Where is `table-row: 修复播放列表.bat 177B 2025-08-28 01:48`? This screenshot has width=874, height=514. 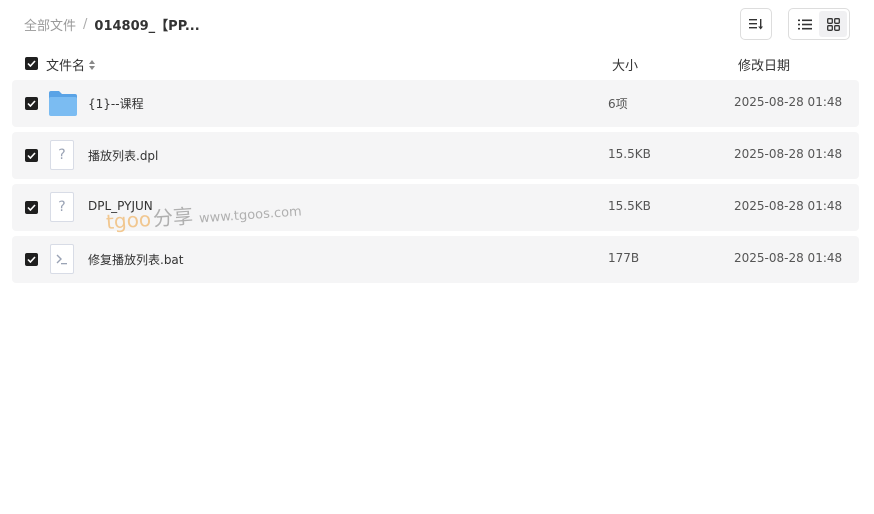 table-row: 修复播放列表.bat 177B 2025-08-28 01:48 is located at coordinates (435, 259).